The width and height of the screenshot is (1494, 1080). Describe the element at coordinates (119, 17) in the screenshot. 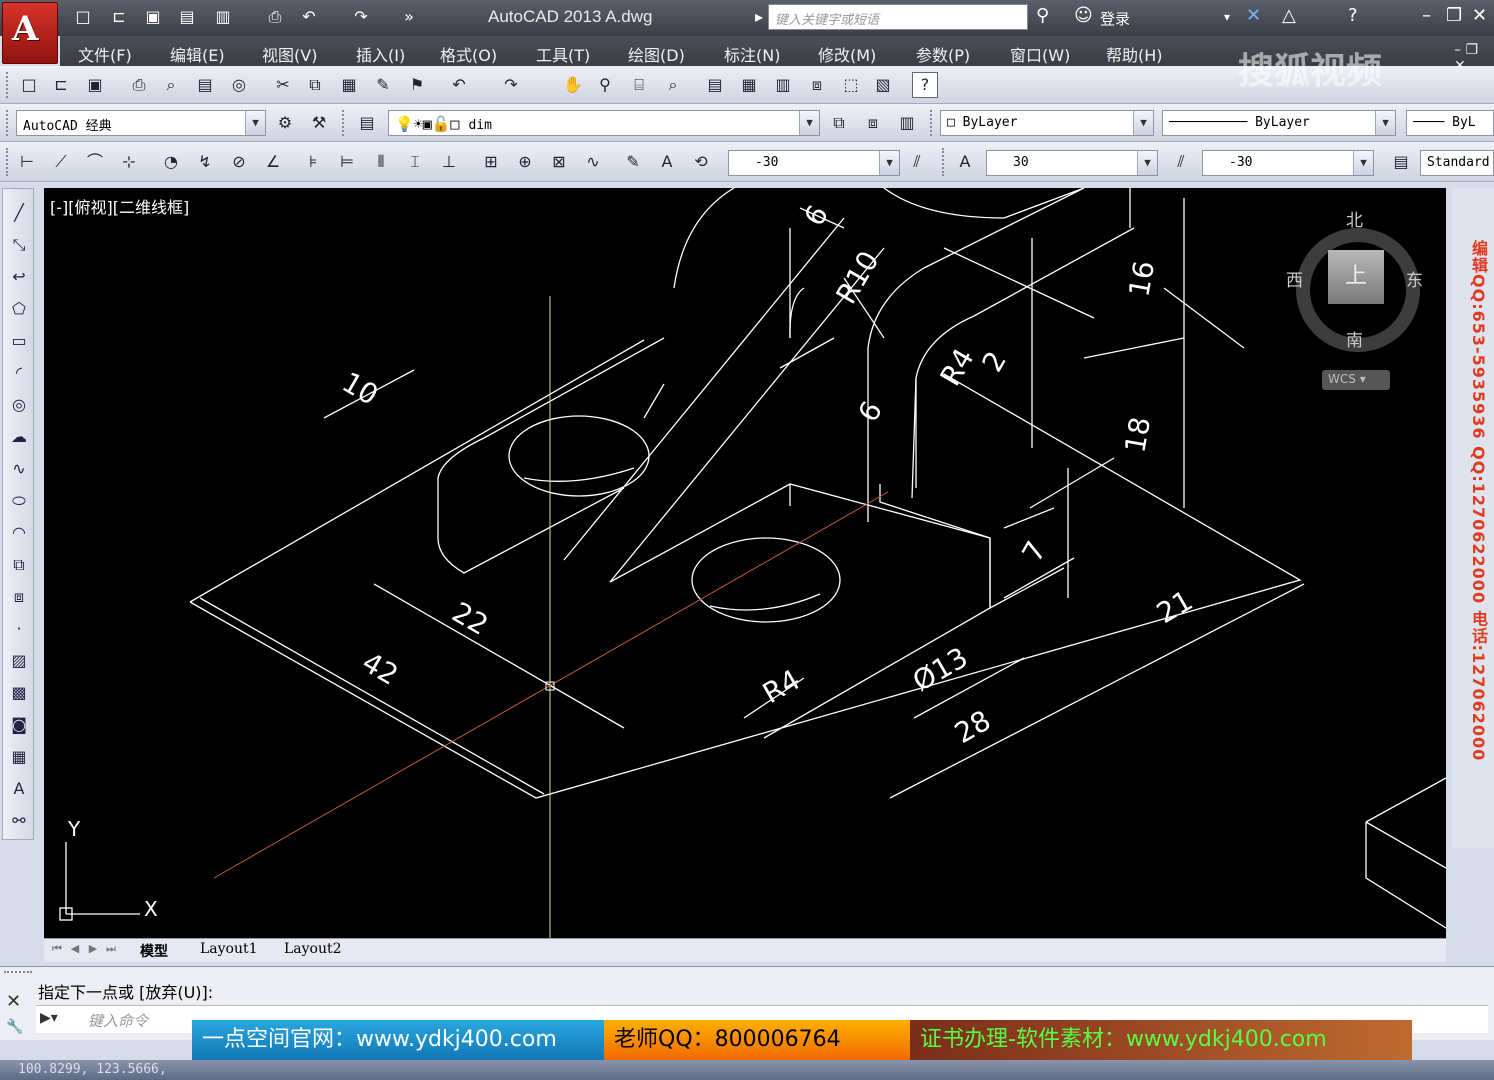

I see `open-file-icon: ⊏` at that location.